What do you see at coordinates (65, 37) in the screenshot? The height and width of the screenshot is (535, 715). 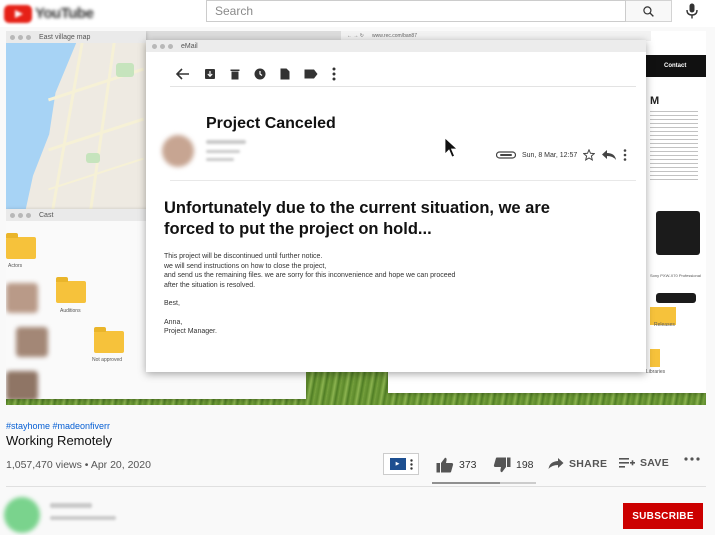 I see `map-window-title: East village map` at bounding box center [65, 37].